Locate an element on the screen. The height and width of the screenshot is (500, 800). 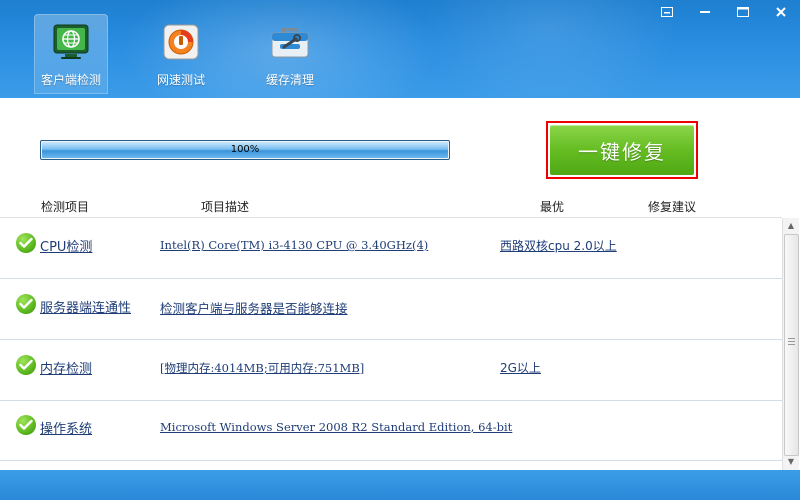
toolbox-icon is located at coordinates (290, 43).